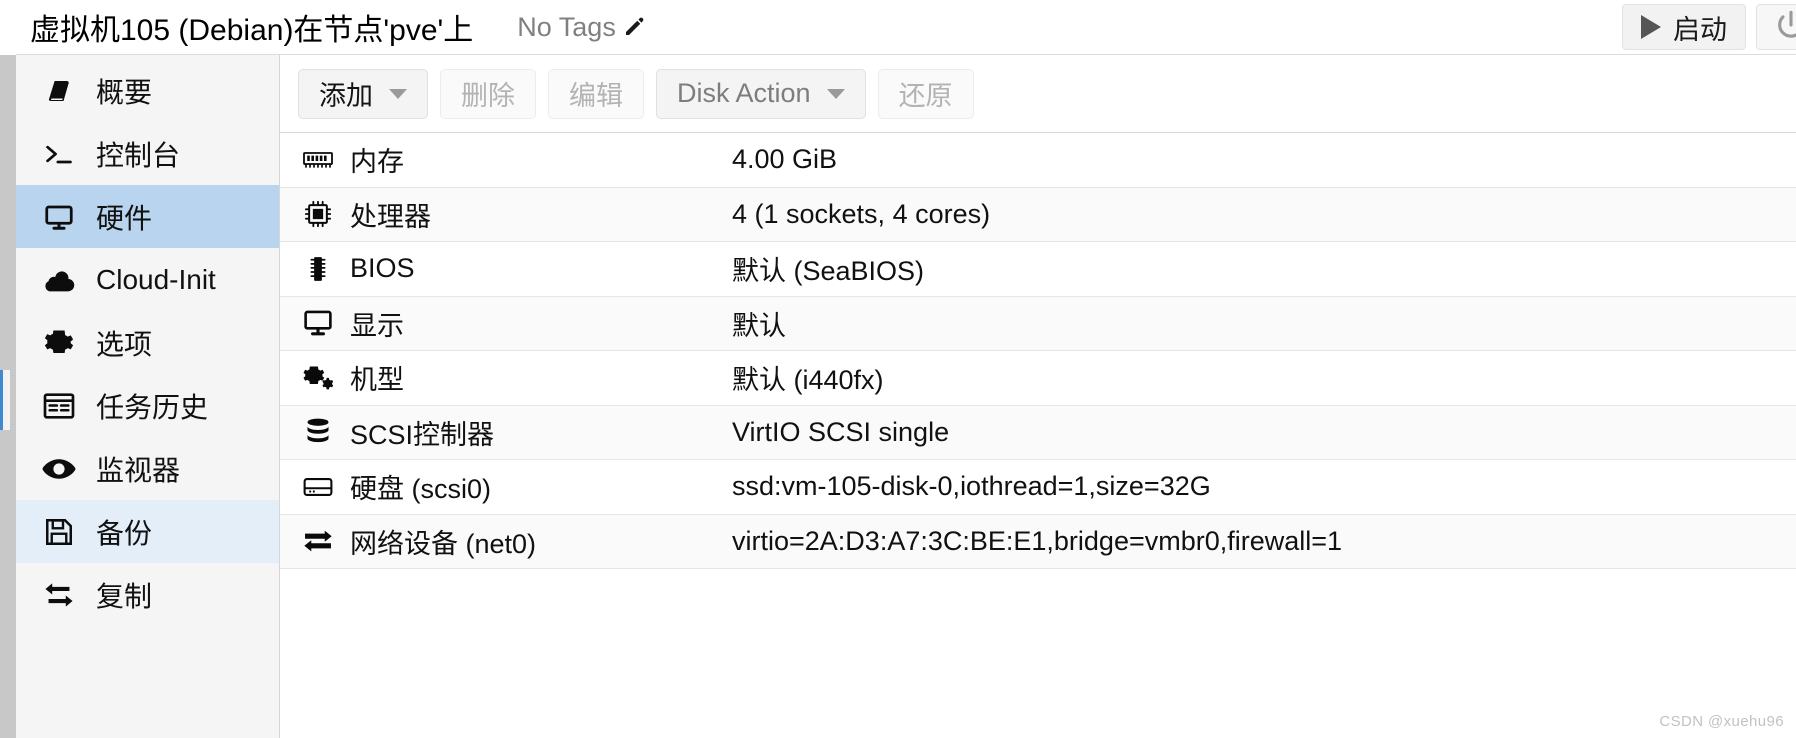  I want to click on table-cell-key: SCSI控制器, so click(422, 434).